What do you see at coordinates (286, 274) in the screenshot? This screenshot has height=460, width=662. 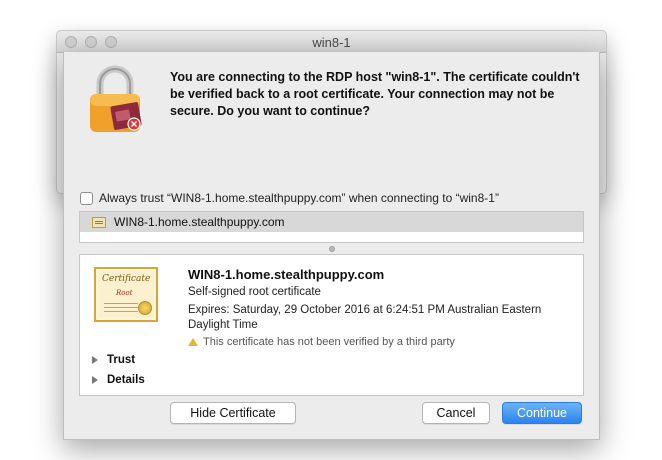 I see `certificate-name: WIN8-1.home.stealthpuppy.com` at bounding box center [286, 274].